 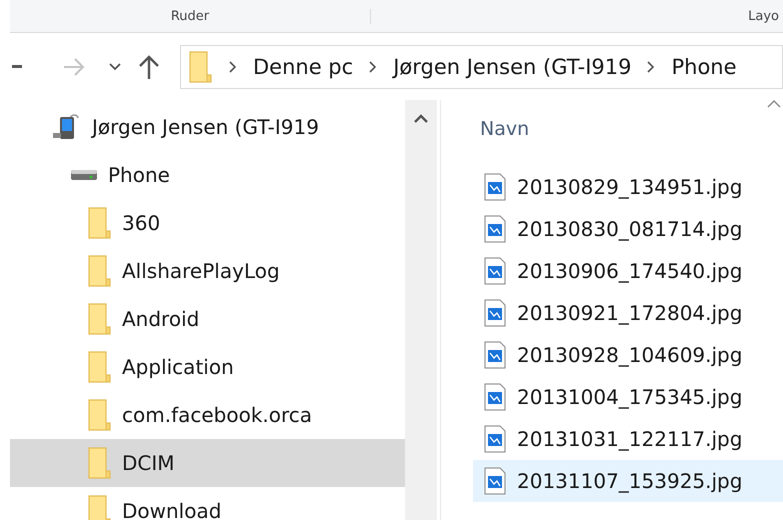 I want to click on file-row: 20130921_172804.jpg, so click(x=628, y=313).